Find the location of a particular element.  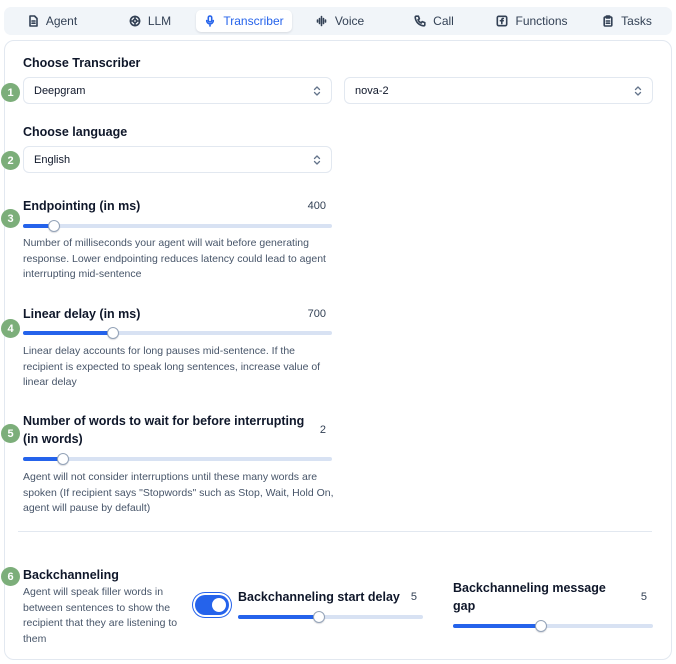

phone-icon is located at coordinates (420, 21).